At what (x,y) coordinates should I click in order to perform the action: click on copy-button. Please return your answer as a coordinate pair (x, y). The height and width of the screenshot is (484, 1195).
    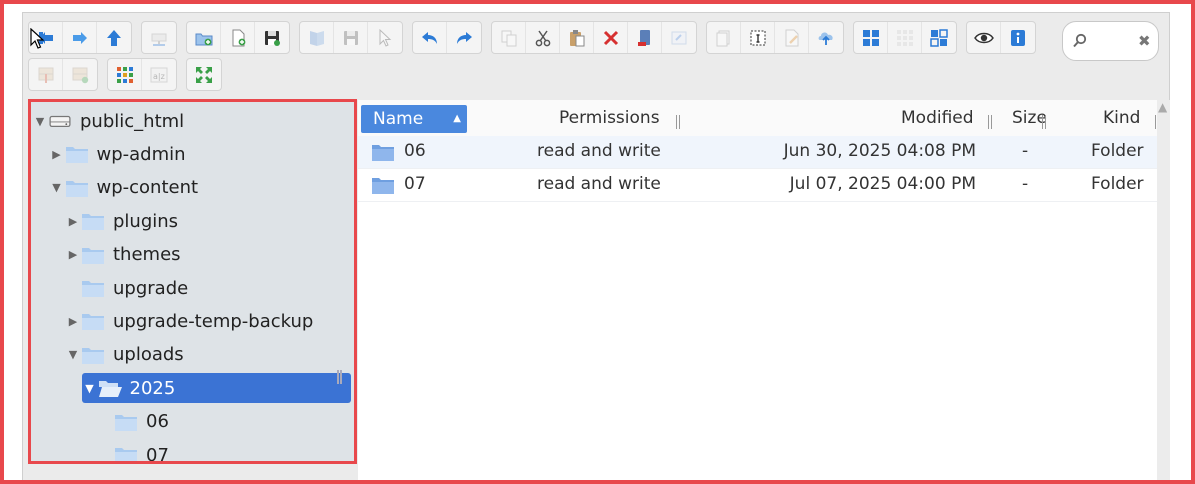
    Looking at the image, I should click on (509, 37).